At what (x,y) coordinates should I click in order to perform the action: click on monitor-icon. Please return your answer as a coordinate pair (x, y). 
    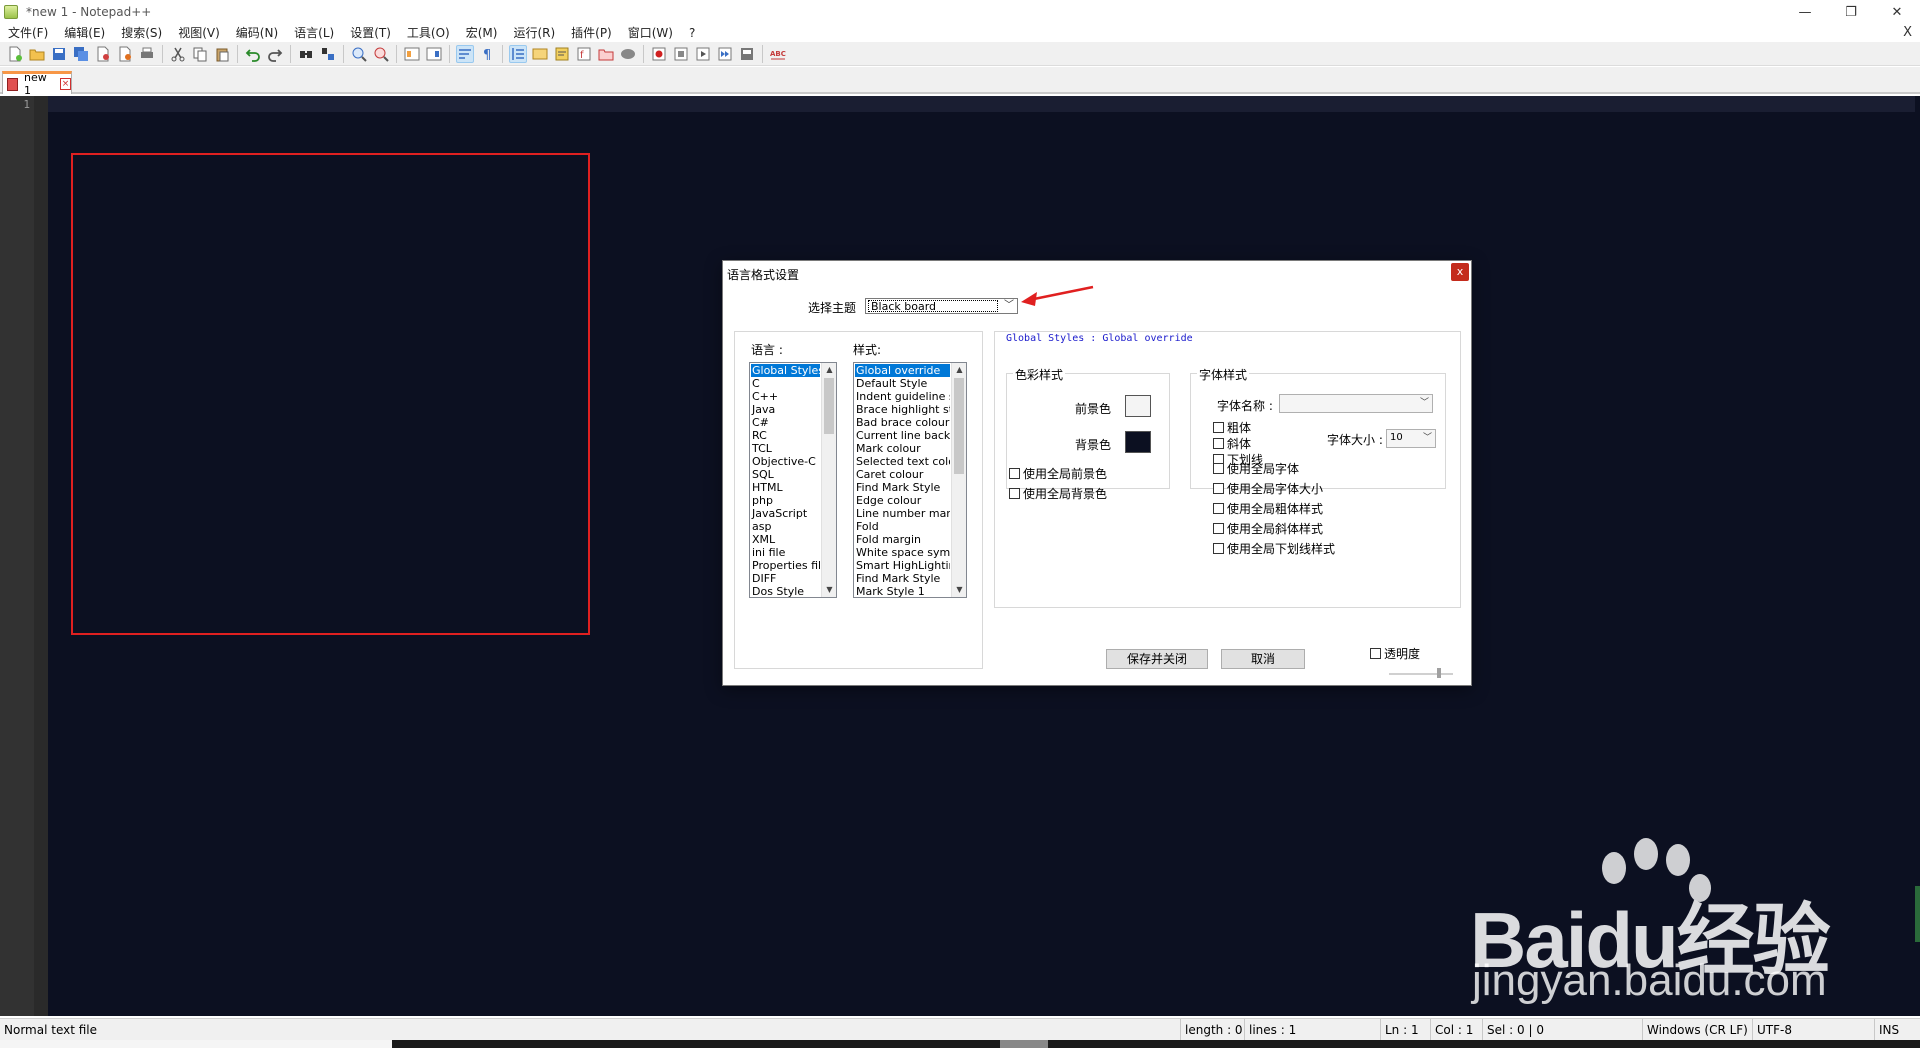
    Looking at the image, I should click on (628, 54).